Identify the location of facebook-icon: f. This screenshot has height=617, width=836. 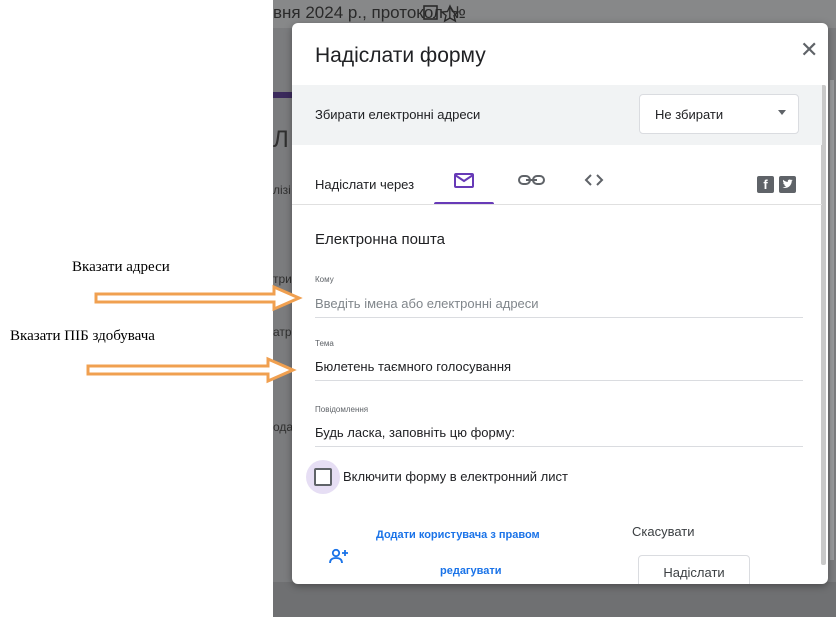
(765, 184).